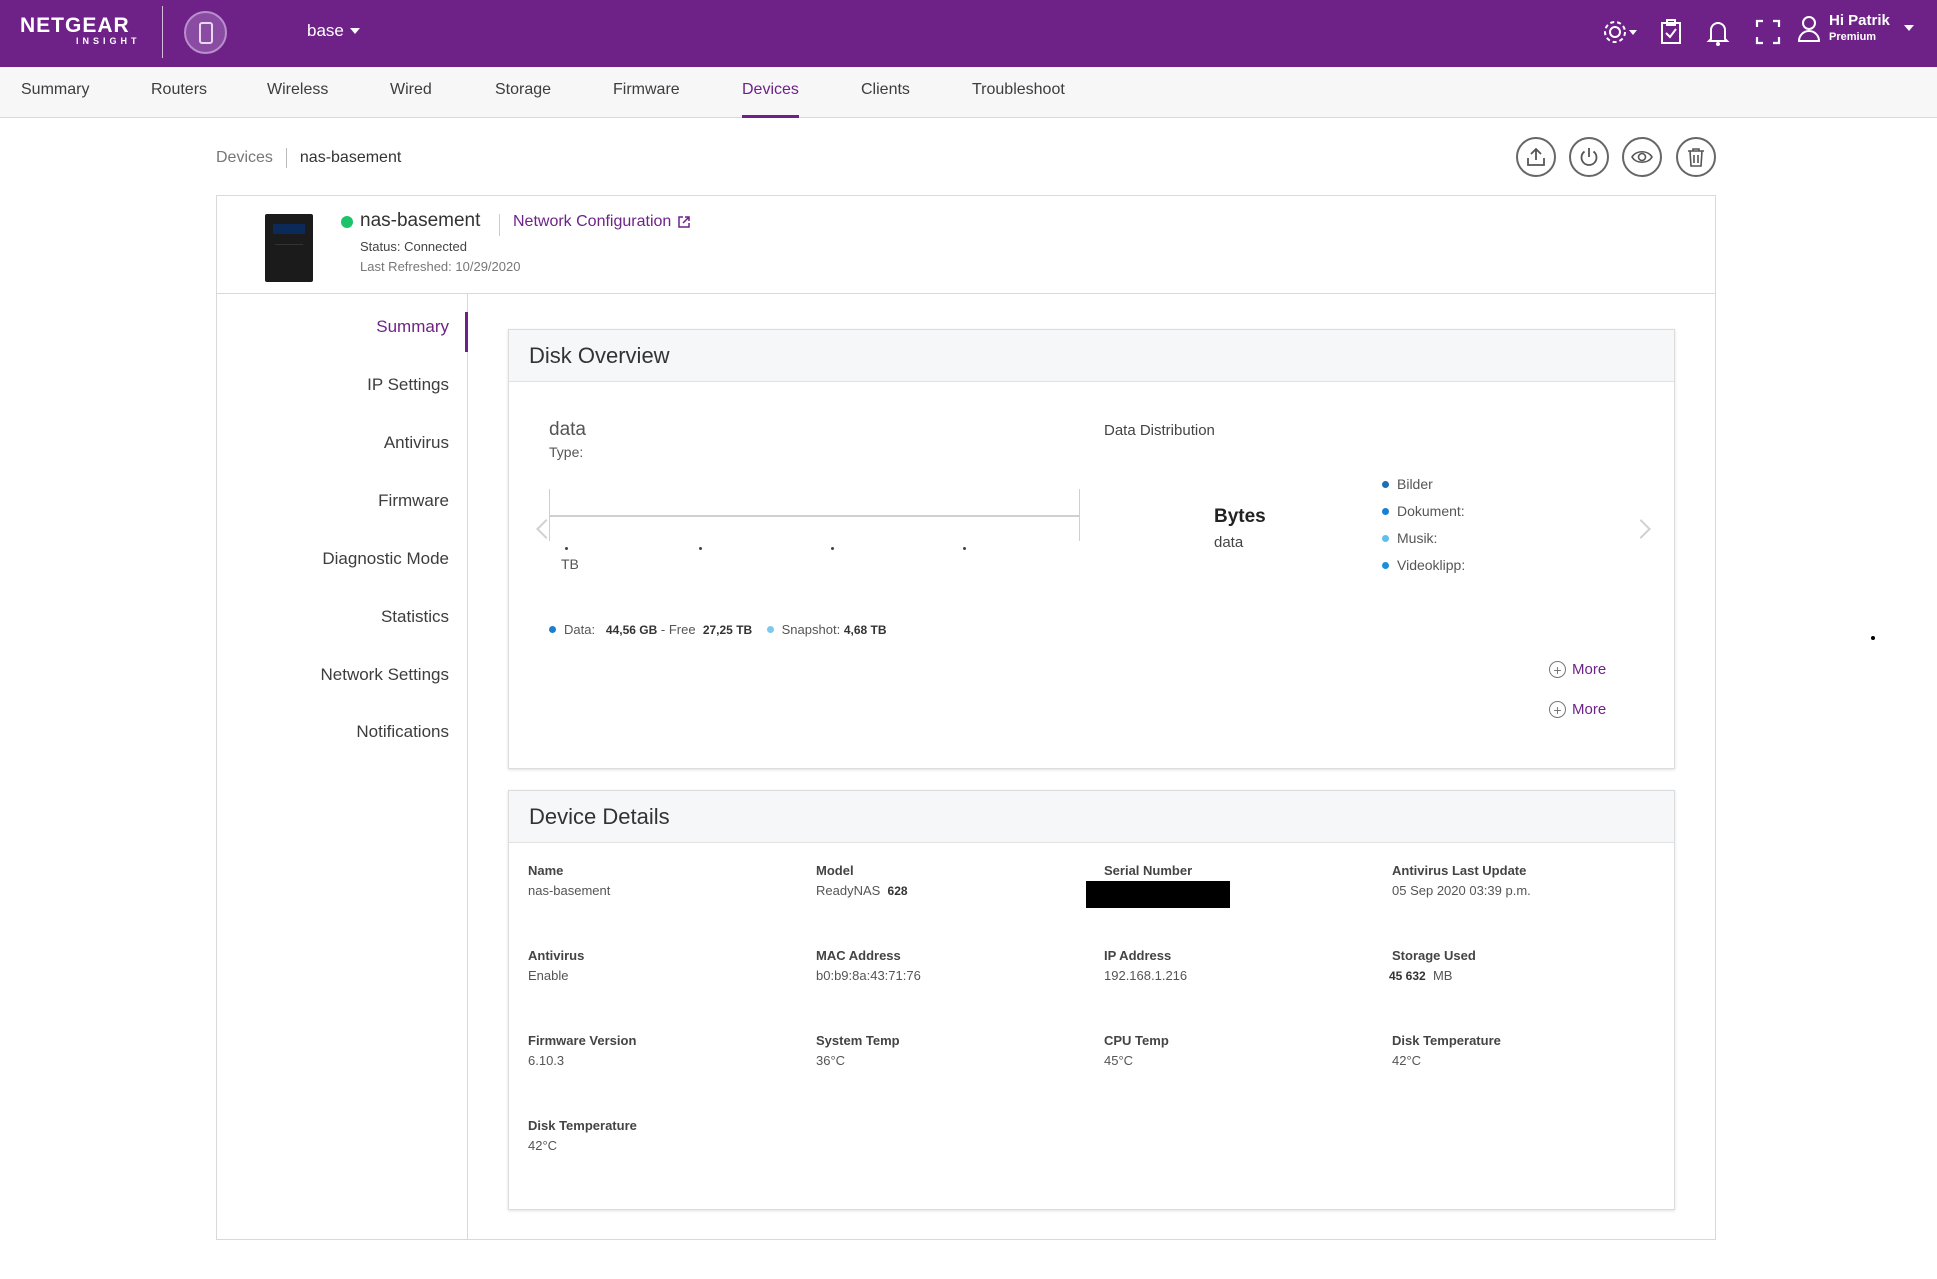 Image resolution: width=1937 pixels, height=1279 pixels. I want to click on side-item-firmware: Firmware, so click(413, 501).